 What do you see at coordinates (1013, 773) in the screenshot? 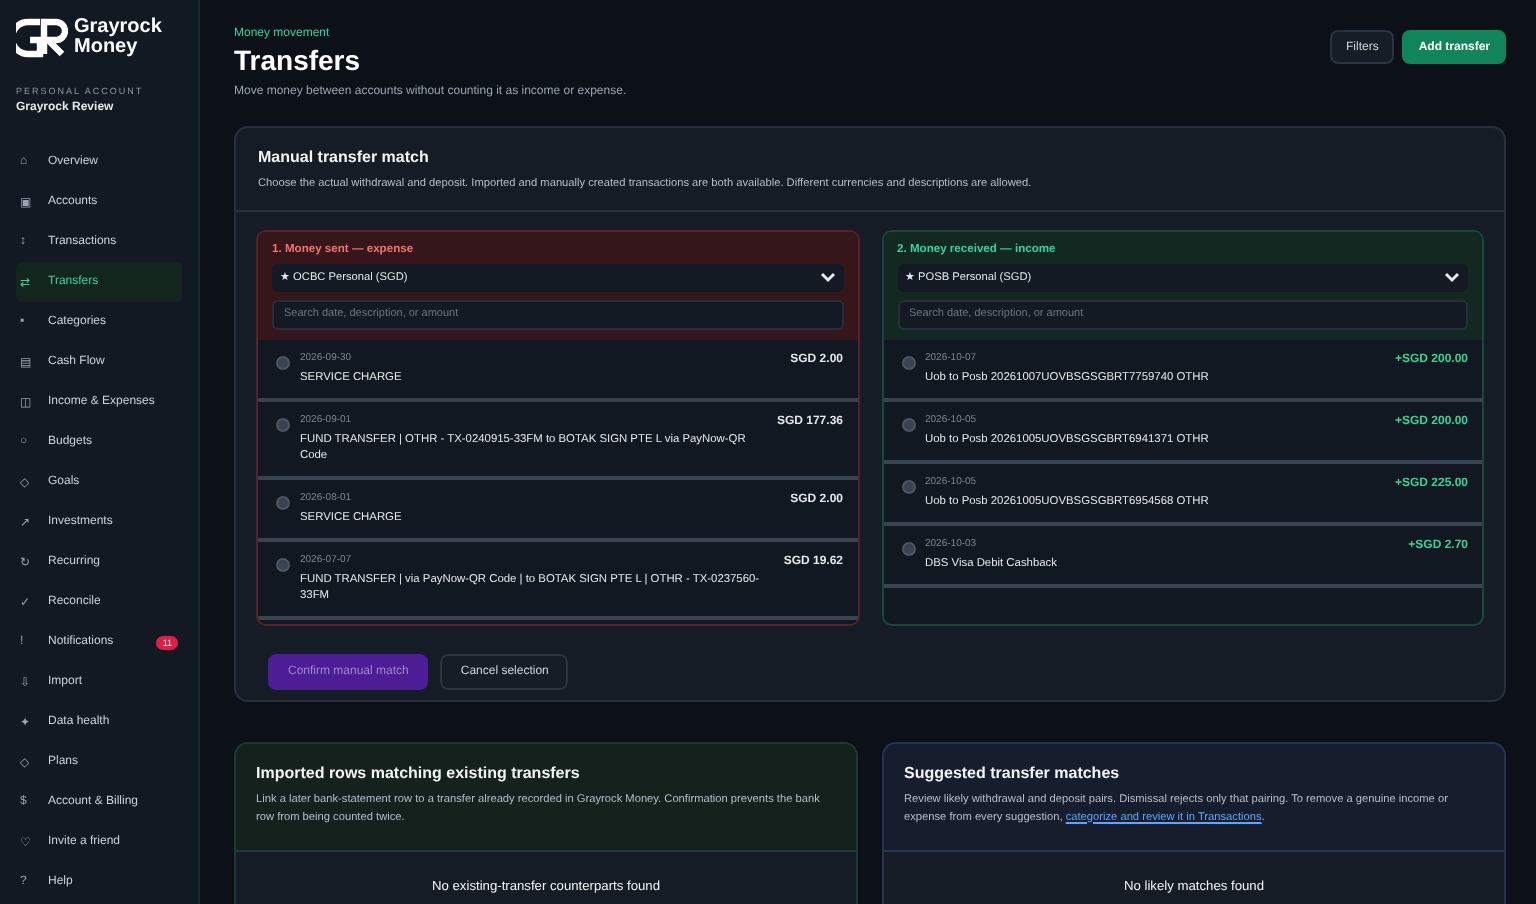
I see `card-title: Suggested transfer matches` at bounding box center [1013, 773].